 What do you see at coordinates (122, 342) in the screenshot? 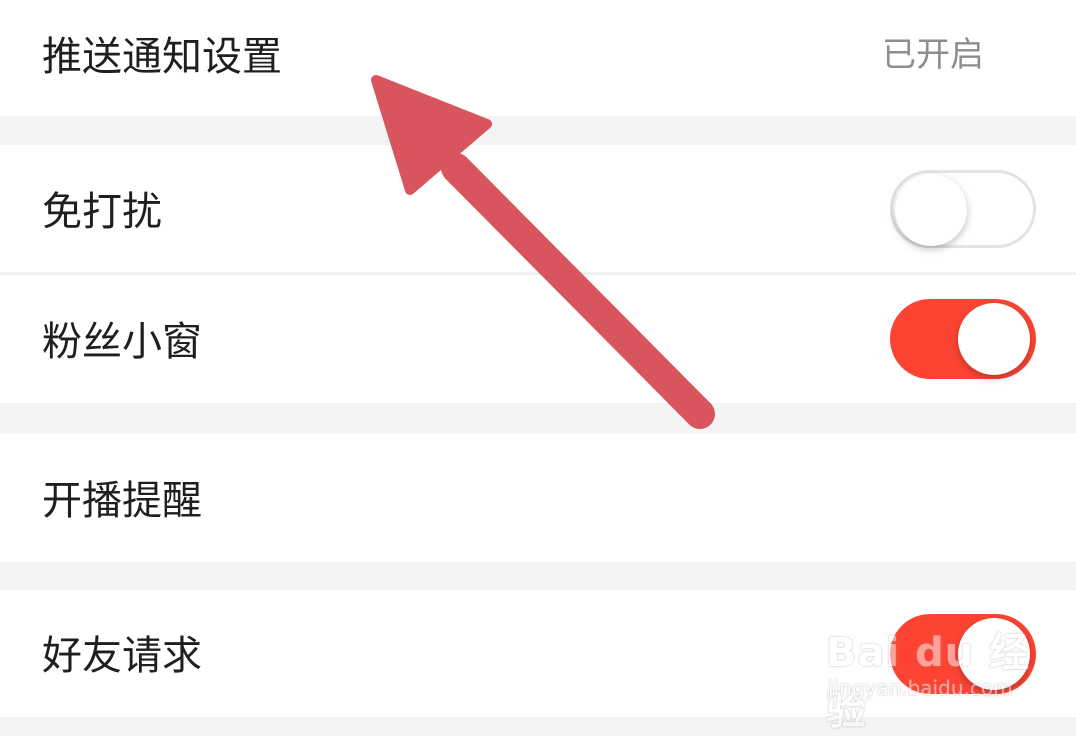
I see `setting-label-fan-window: 粉丝小窗` at bounding box center [122, 342].